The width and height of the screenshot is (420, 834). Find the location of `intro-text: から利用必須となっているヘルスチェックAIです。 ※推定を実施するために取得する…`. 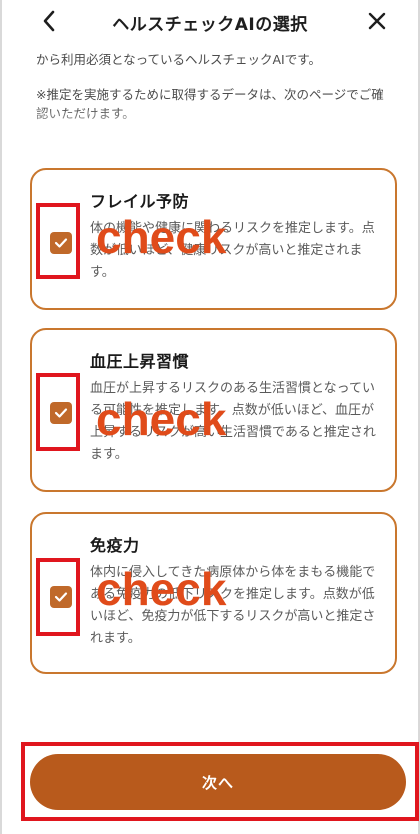

intro-text: から利用必須となっているヘルスチェックAIです。 ※推定を実施するために取得する… is located at coordinates (212, 94).